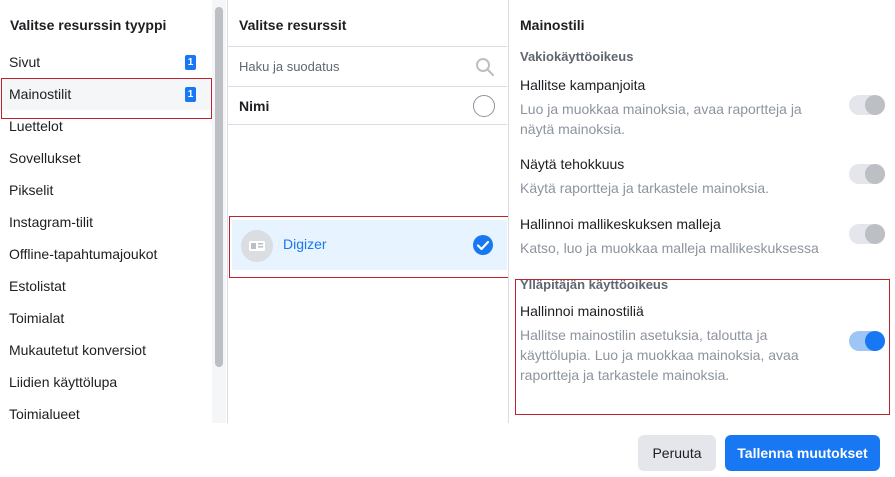 The height and width of the screenshot is (477, 895). What do you see at coordinates (88, 25) in the screenshot?
I see `resource-type-title: Valitse resurssin tyyppi` at bounding box center [88, 25].